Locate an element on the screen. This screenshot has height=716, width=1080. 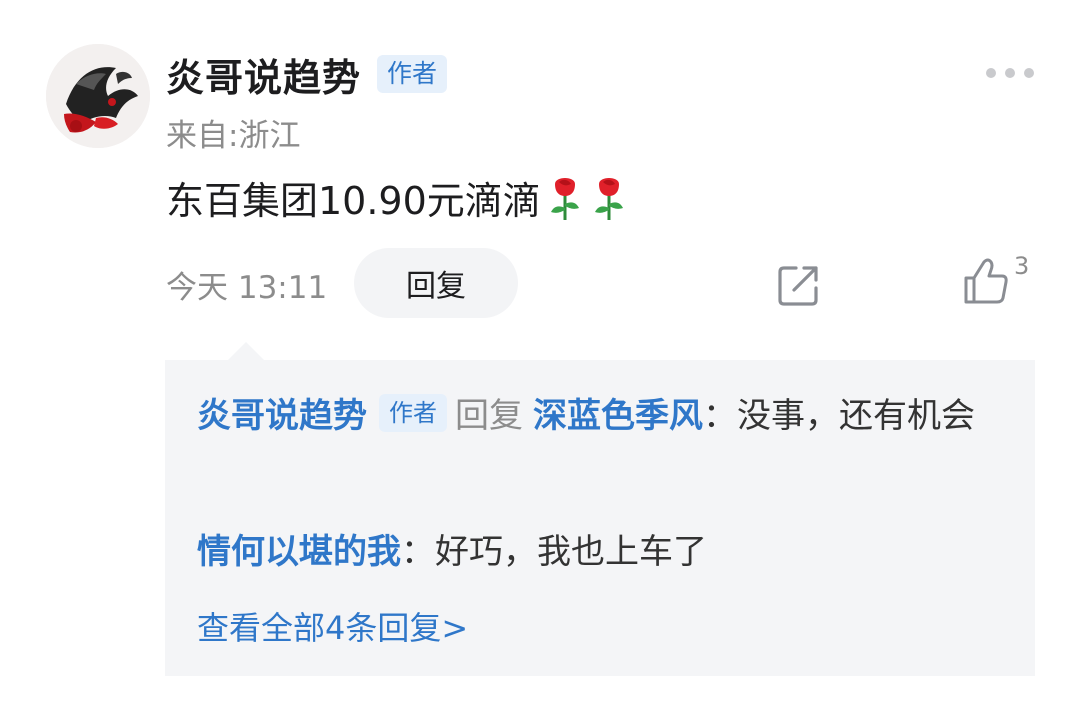
like-count: 3 is located at coordinates (1022, 266).